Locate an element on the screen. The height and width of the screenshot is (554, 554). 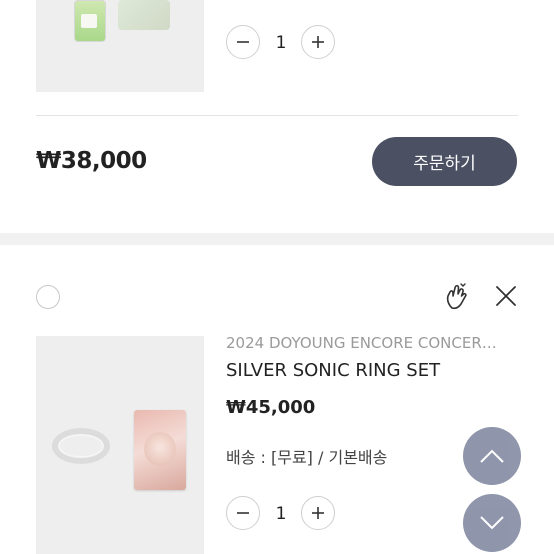
product-image-photocard is located at coordinates (160, 450).